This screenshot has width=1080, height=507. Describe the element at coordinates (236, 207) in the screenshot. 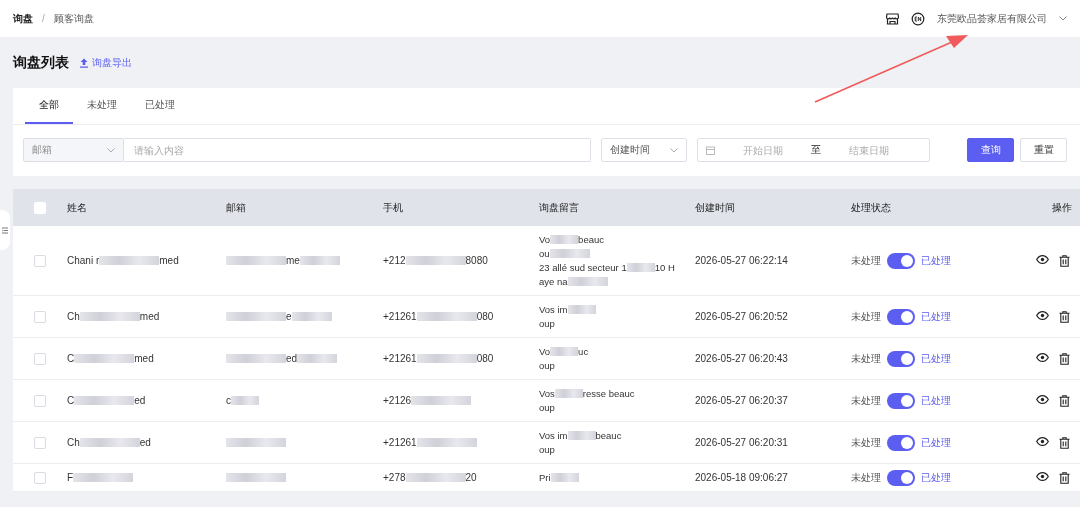

I see `column-header: 邮箱` at that location.